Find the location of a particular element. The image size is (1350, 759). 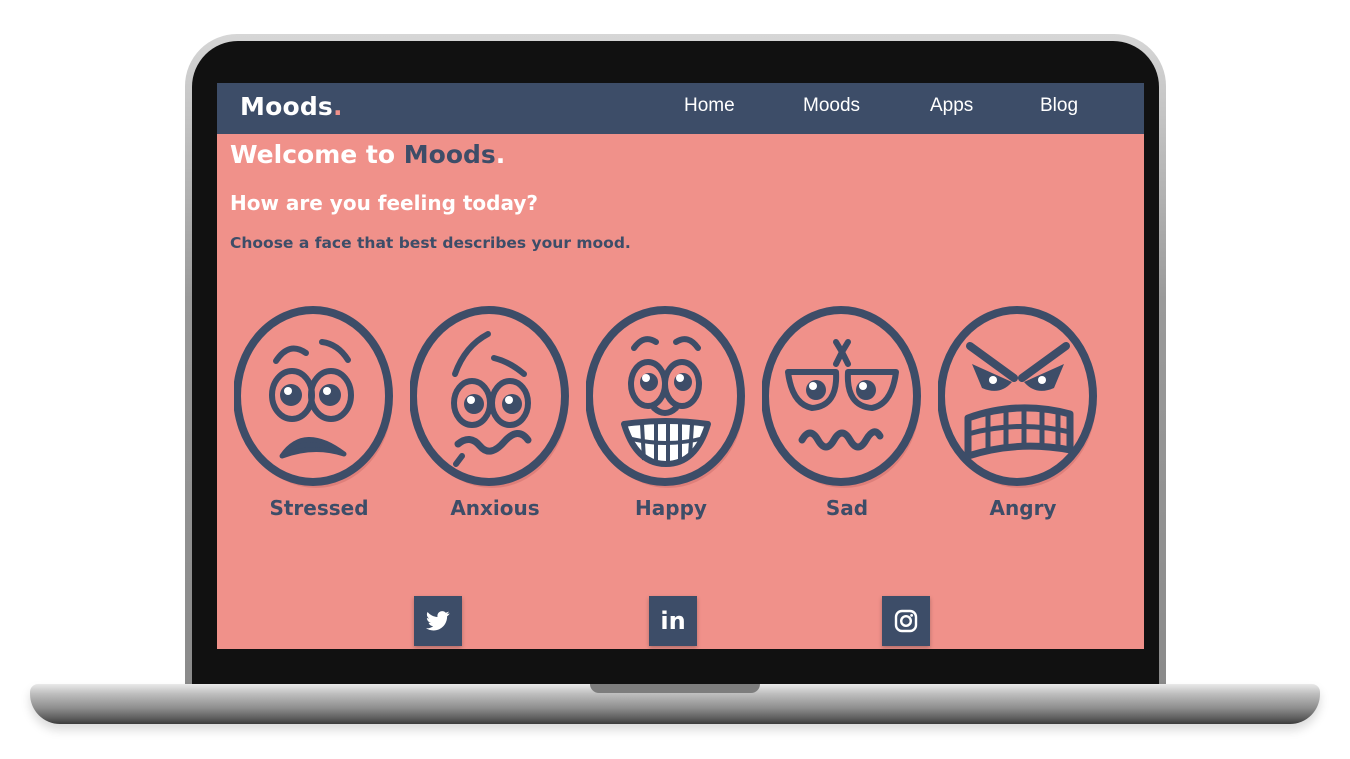

twitter-link is located at coordinates (438, 621).